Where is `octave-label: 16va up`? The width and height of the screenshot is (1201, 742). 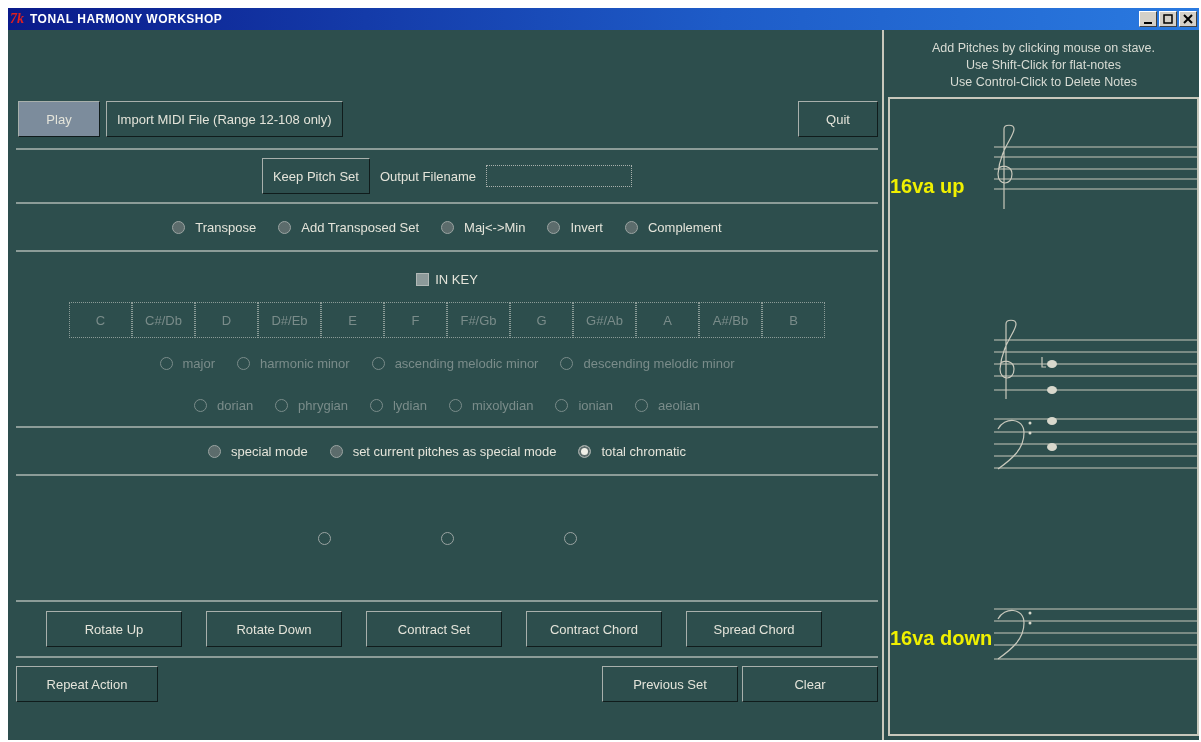
octave-label: 16va up is located at coordinates (927, 186).